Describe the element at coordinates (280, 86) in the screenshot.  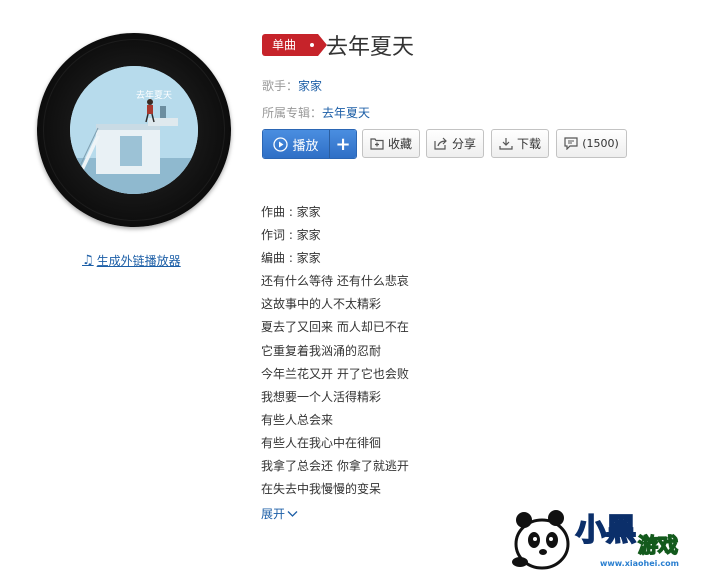
I see `singer-label: 歌手：` at that location.